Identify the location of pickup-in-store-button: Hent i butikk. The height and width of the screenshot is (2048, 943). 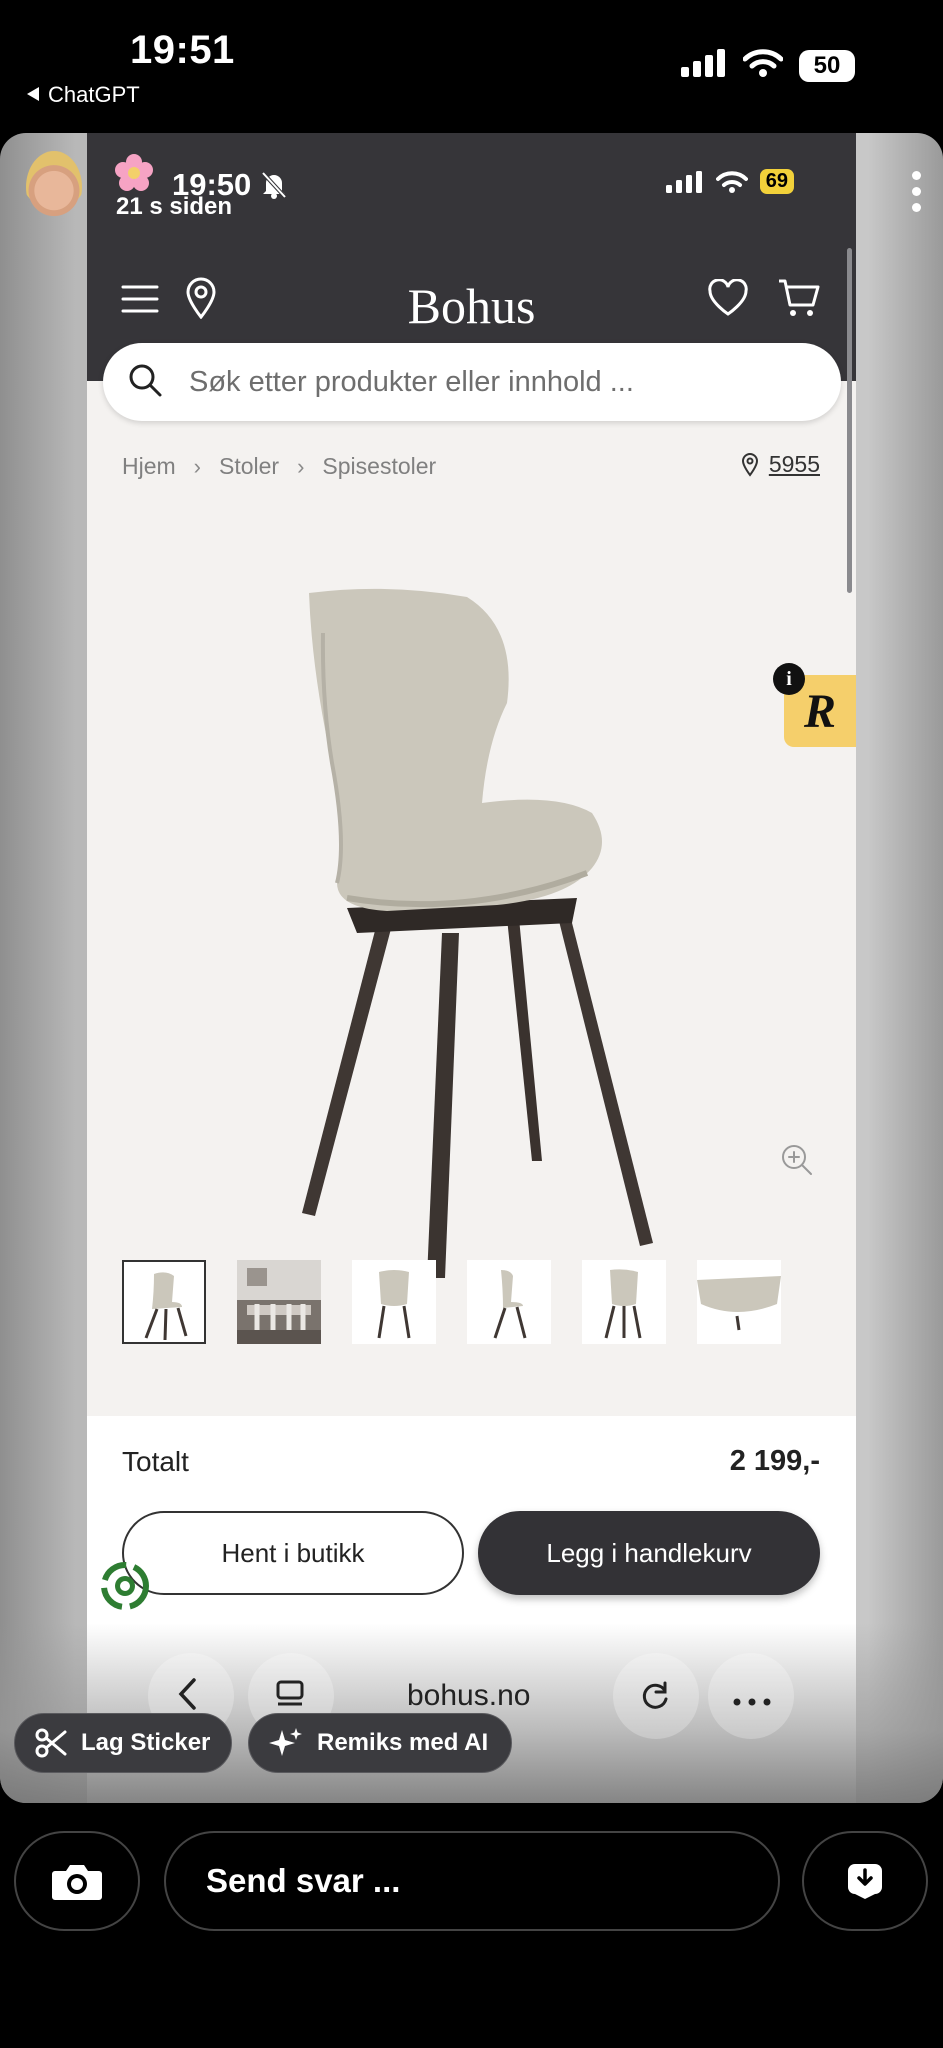
(293, 1553).